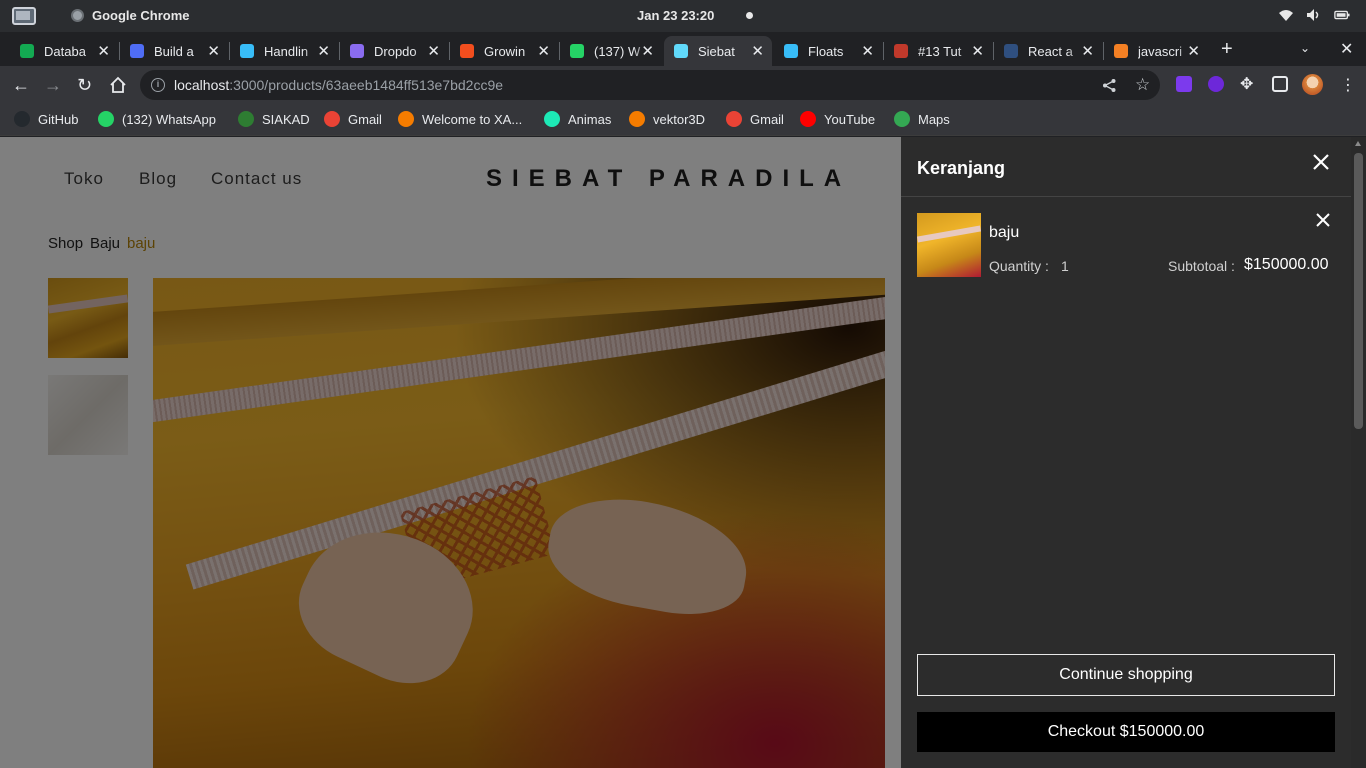  I want to click on bookmark-label: (132) WhatsApp, so click(169, 119).